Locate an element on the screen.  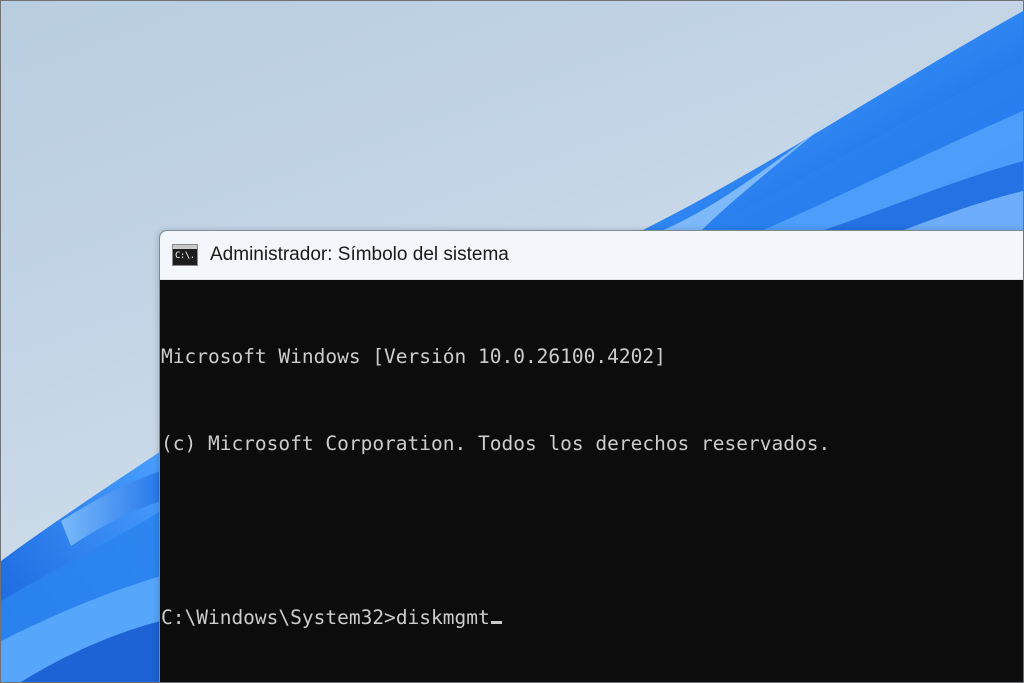
command-input: diskmgmt is located at coordinates (443, 617).